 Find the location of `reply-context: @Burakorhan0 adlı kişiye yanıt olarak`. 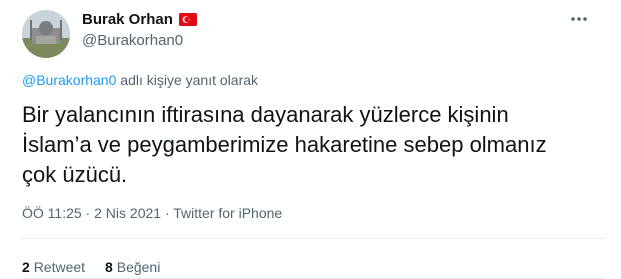

reply-context: @Burakorhan0 adlı kişiye yanıt olarak is located at coordinates (140, 80).